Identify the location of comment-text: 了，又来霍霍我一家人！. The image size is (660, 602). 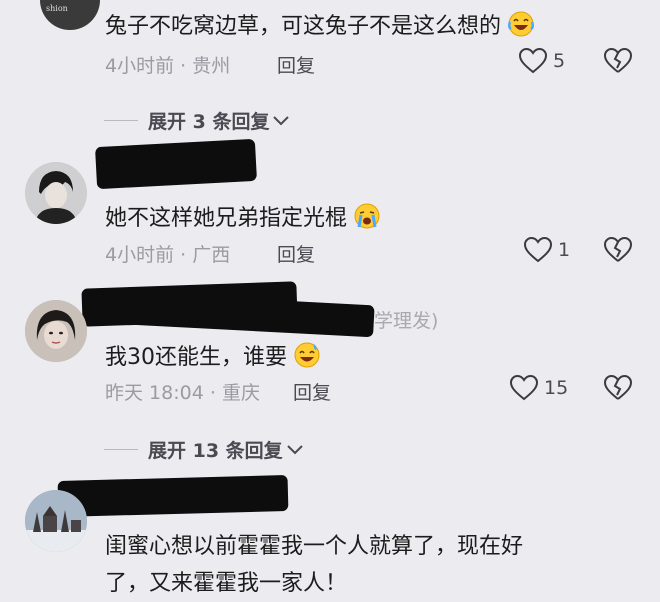
(226, 583).